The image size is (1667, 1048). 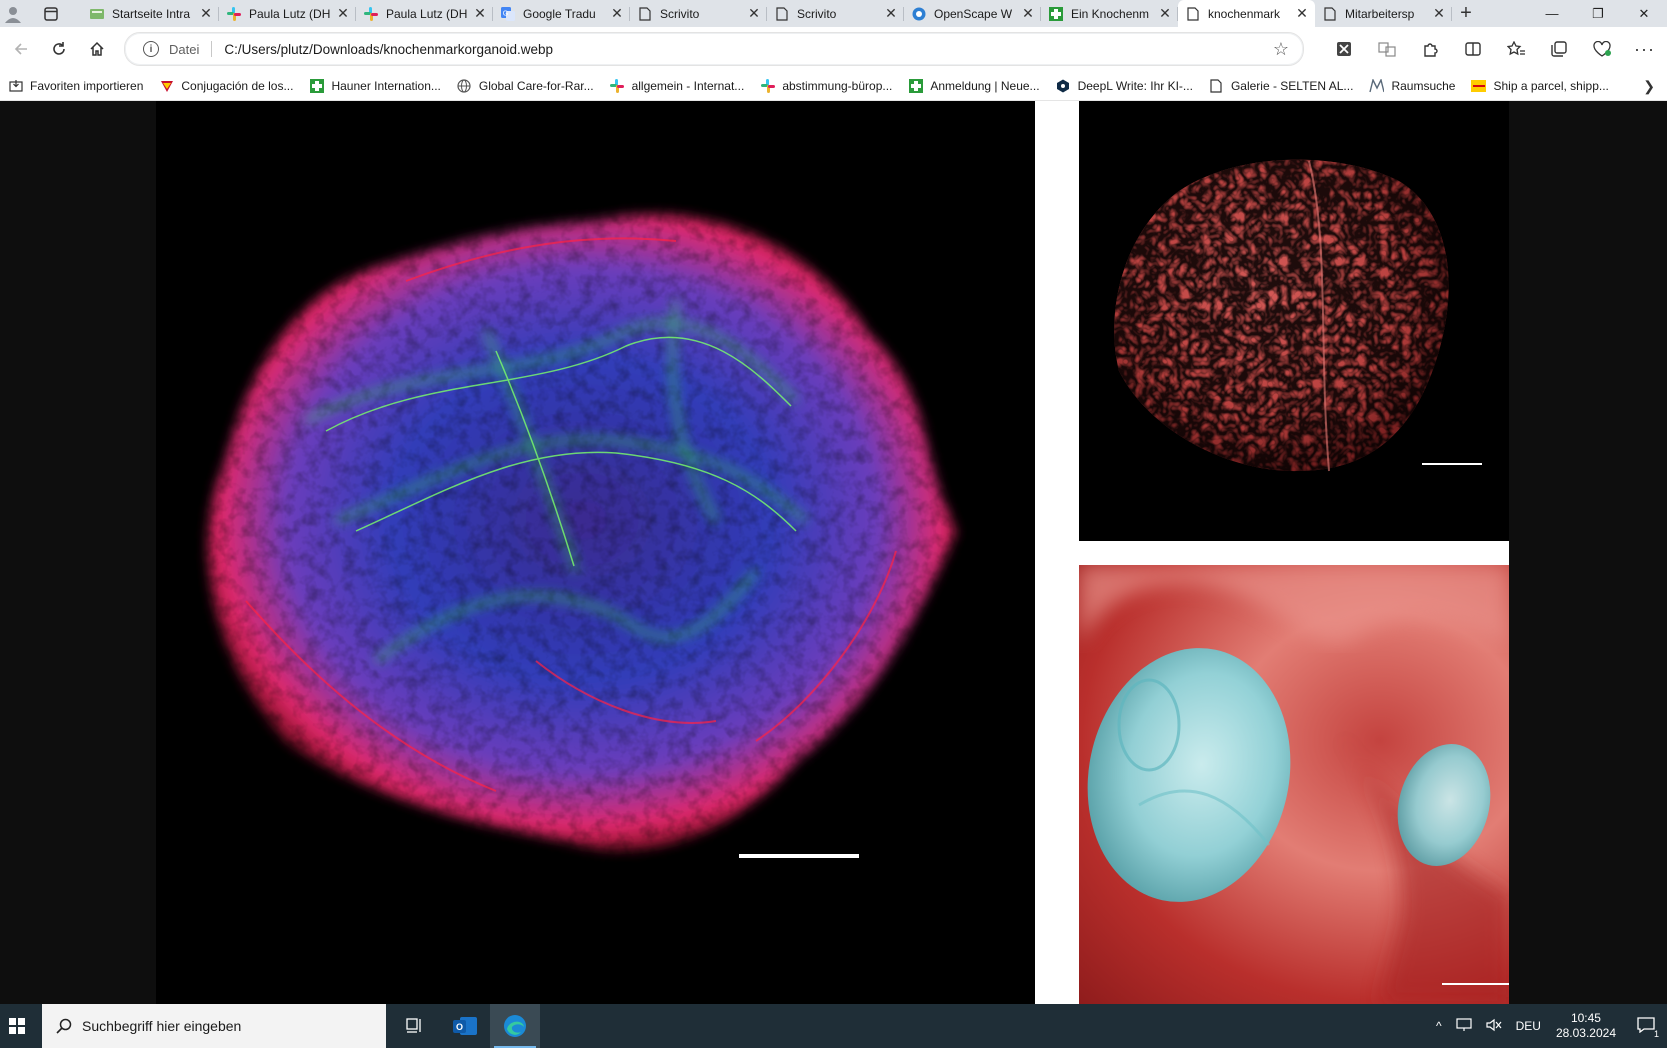 I want to click on toolbar-icons: ···, so click(x=1494, y=49).